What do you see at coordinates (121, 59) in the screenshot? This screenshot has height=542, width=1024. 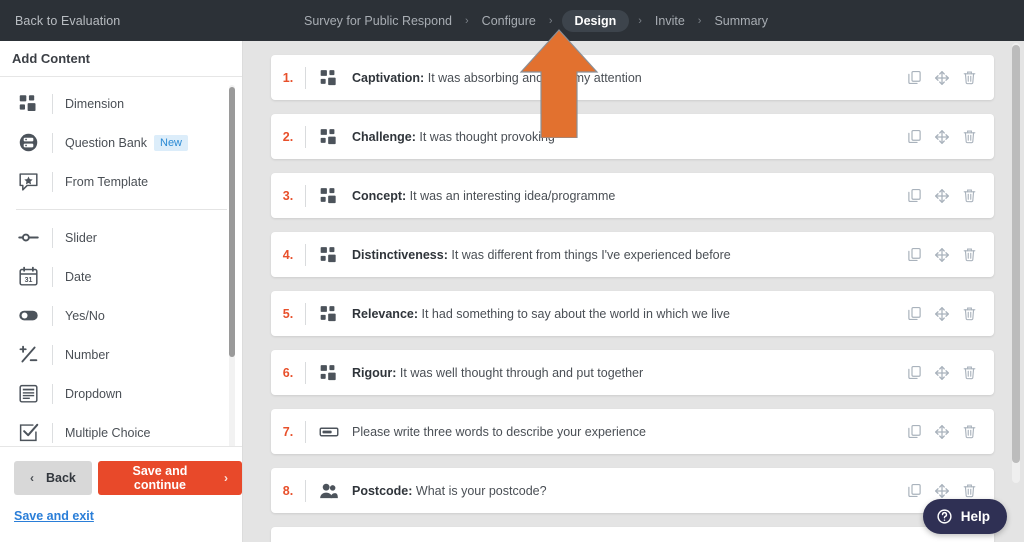 I see `sidebar-title: Add Content` at bounding box center [121, 59].